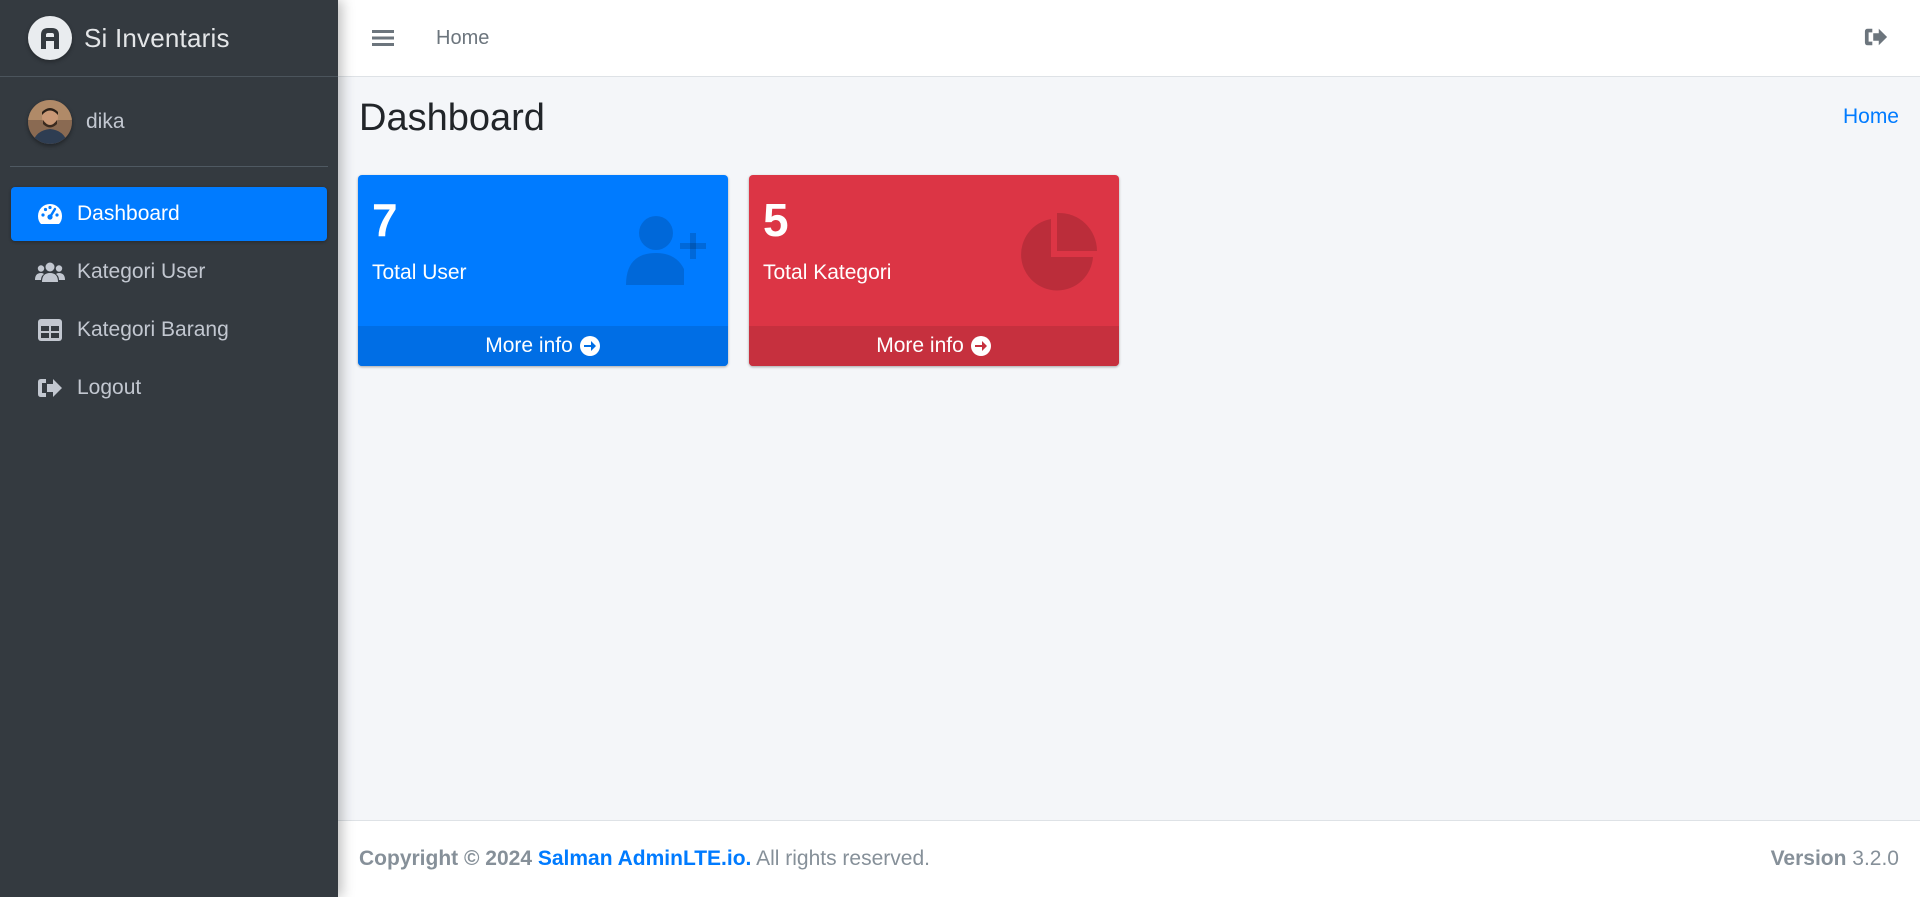 The image size is (1920, 897). What do you see at coordinates (141, 271) in the screenshot?
I see `sidebar-item-label: Kategori User` at bounding box center [141, 271].